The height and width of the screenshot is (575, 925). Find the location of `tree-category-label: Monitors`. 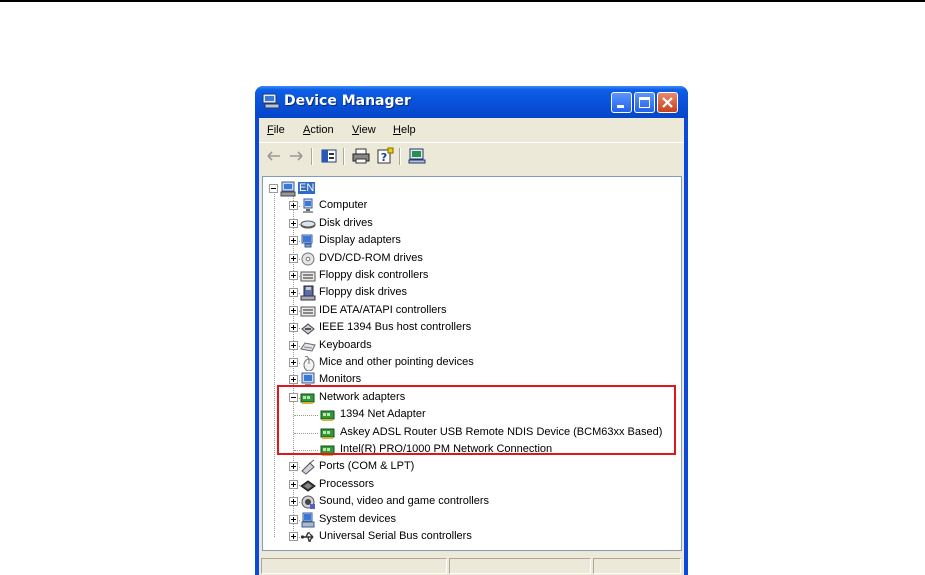

tree-category-label: Monitors is located at coordinates (340, 379).